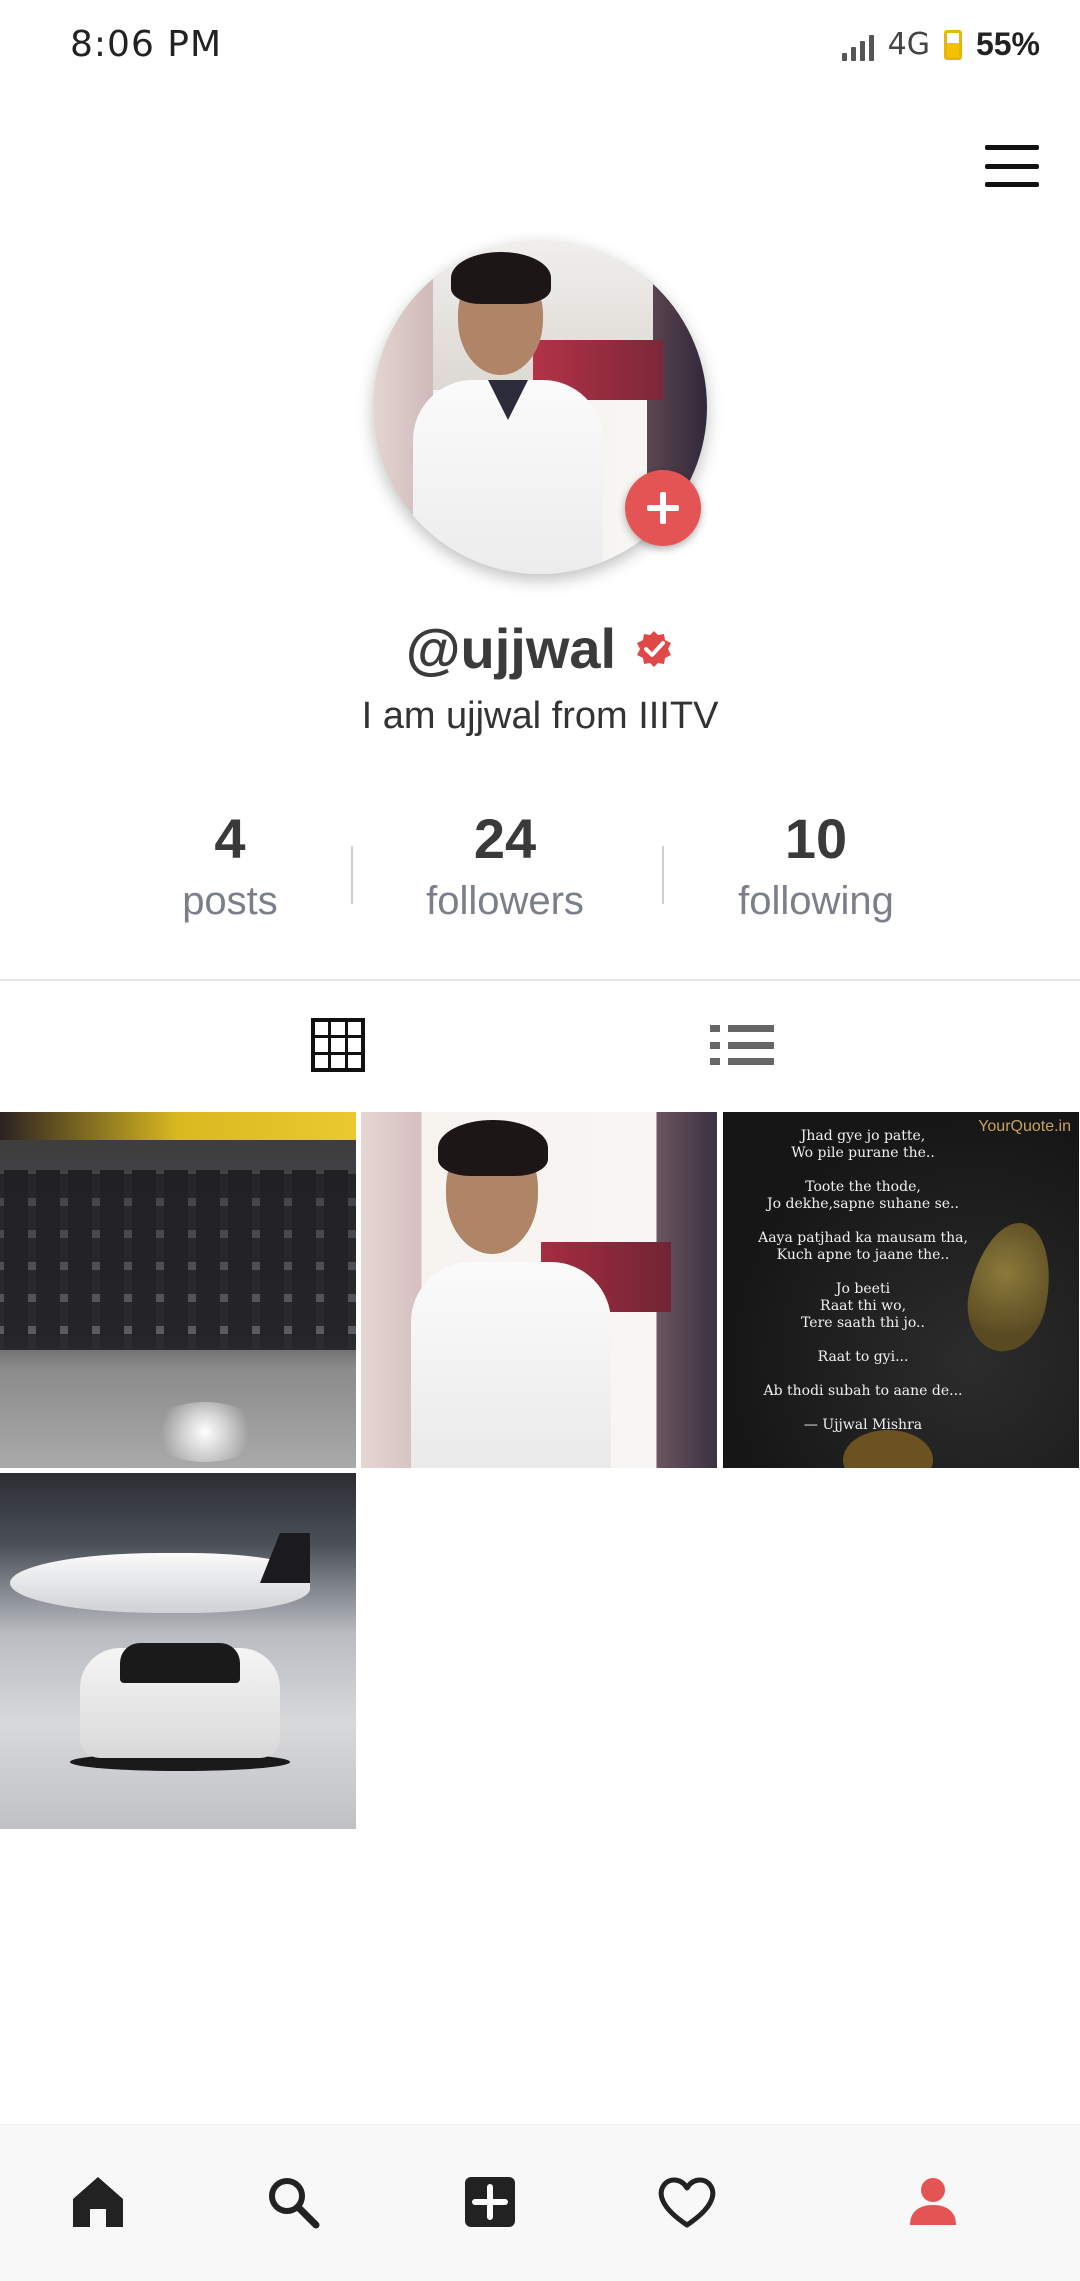 The image size is (1080, 2281). Describe the element at coordinates (816, 901) in the screenshot. I see `stat-label: following` at that location.